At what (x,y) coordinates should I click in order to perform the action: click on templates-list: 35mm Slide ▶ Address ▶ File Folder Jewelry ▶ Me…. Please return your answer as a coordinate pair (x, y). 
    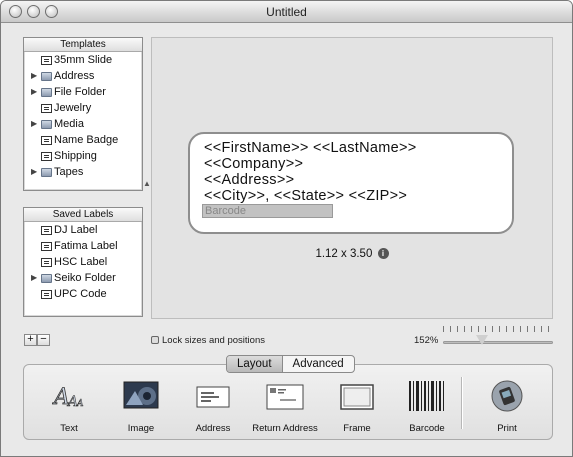
    Looking at the image, I should click on (83, 116).